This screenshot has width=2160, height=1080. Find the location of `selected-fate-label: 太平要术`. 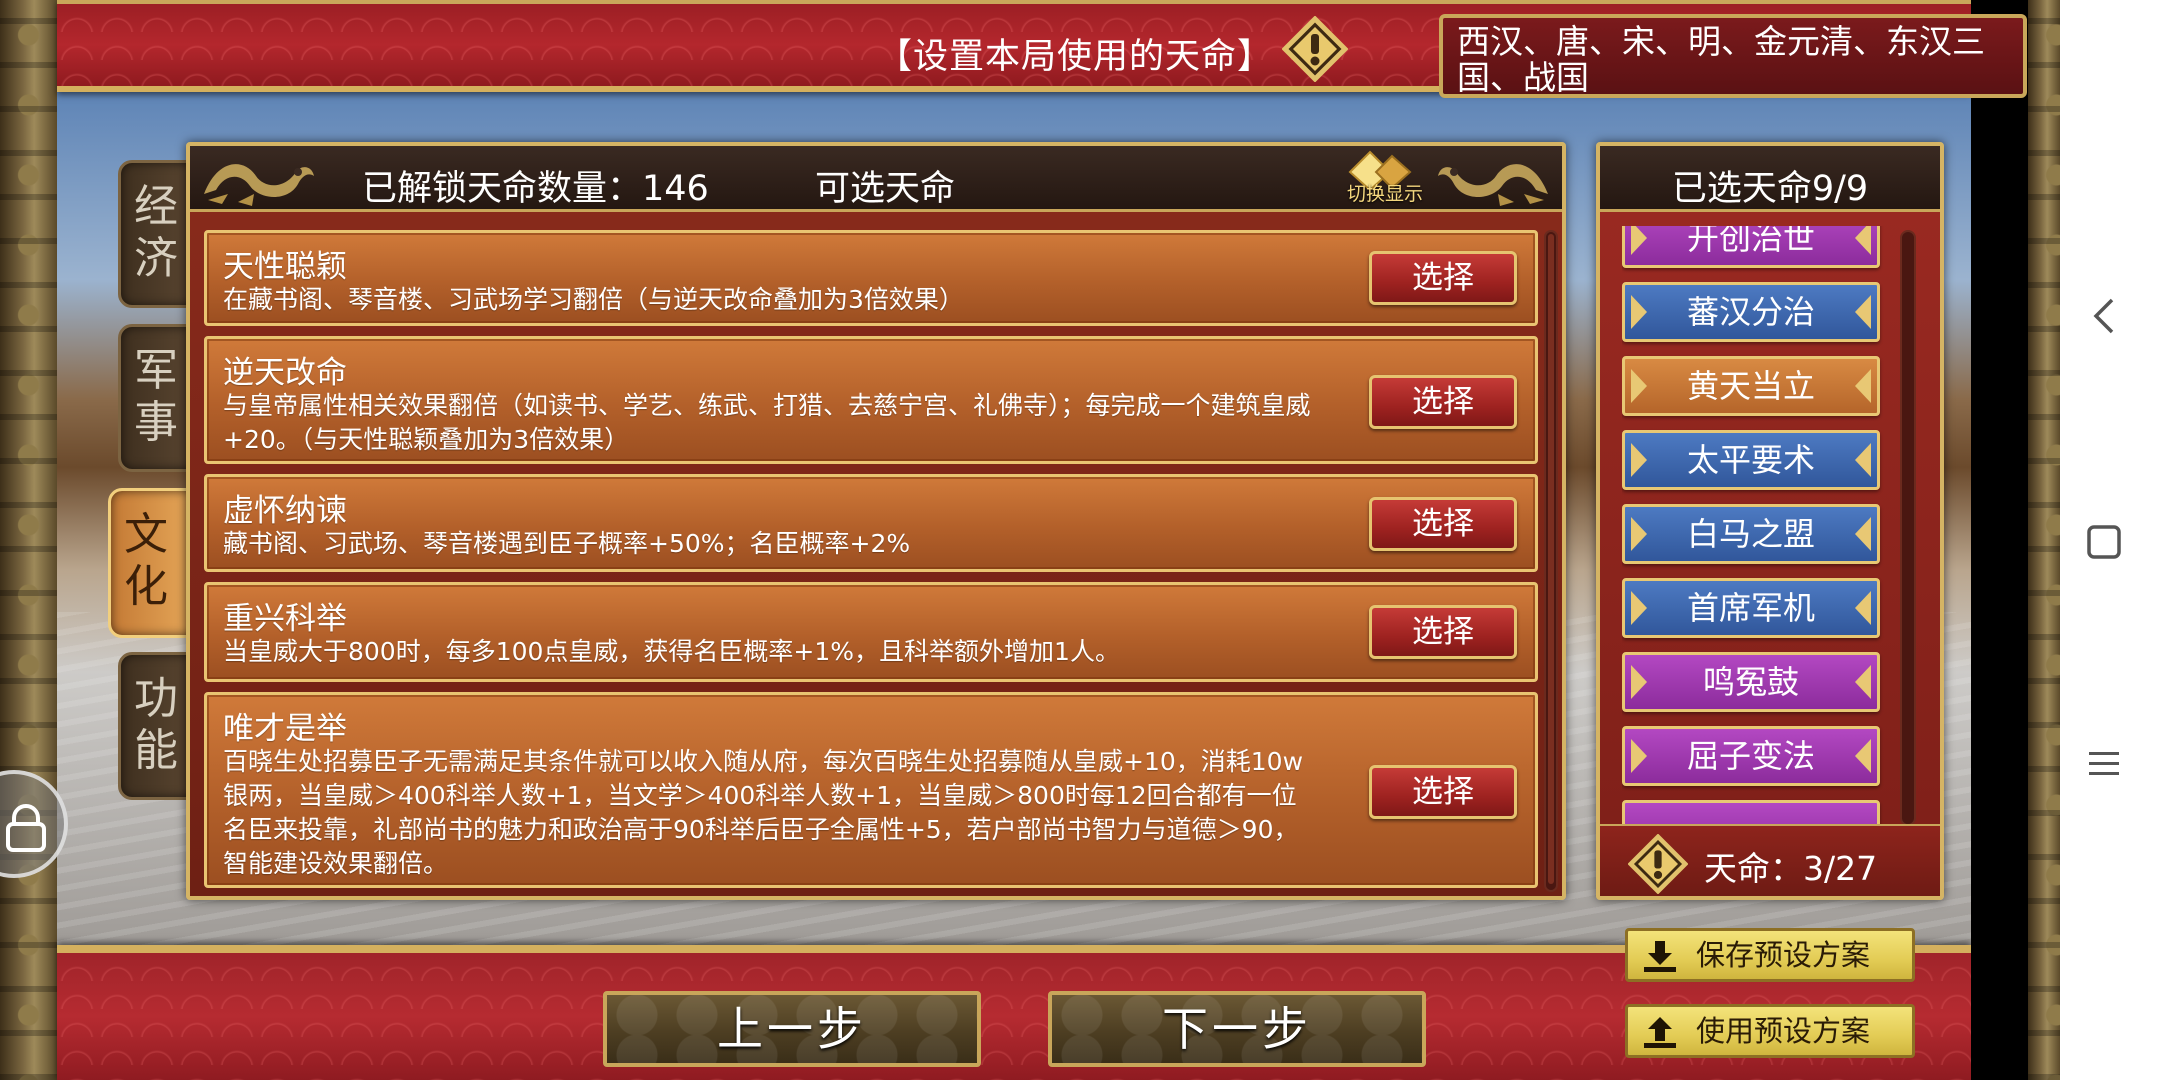

selected-fate-label: 太平要术 is located at coordinates (1750, 460).